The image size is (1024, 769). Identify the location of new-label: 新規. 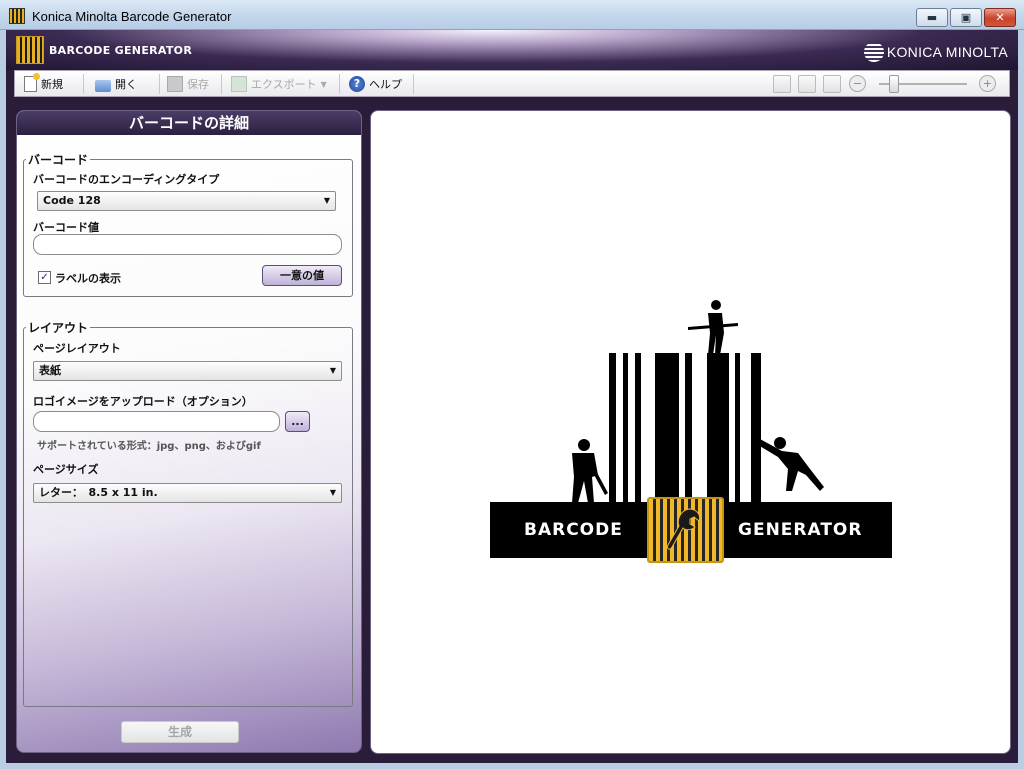
(52, 84).